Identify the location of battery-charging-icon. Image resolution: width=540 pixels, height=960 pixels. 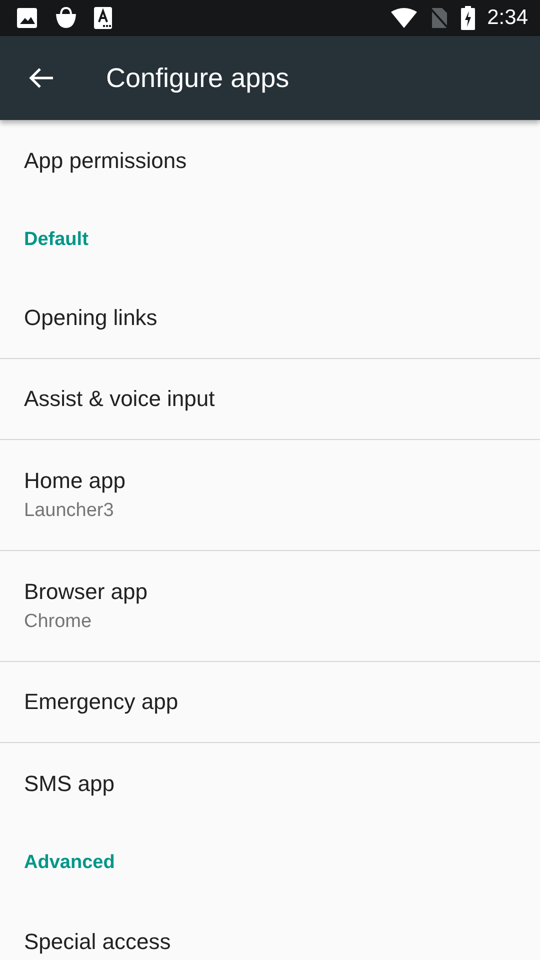
(468, 18).